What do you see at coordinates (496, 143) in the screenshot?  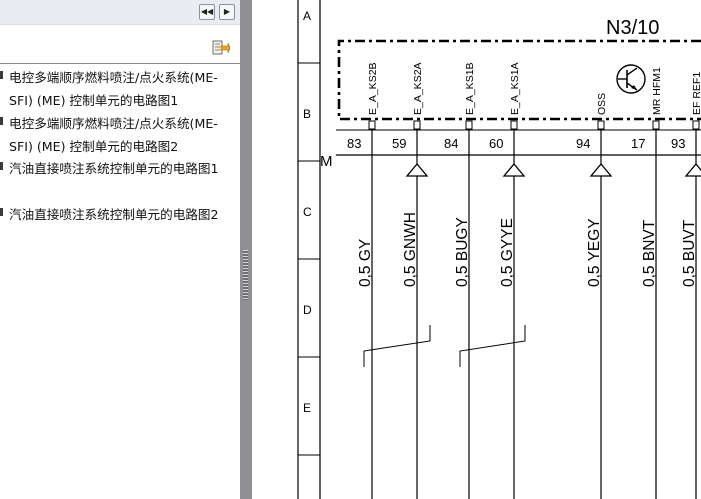 I see `pin-number: 60` at bounding box center [496, 143].